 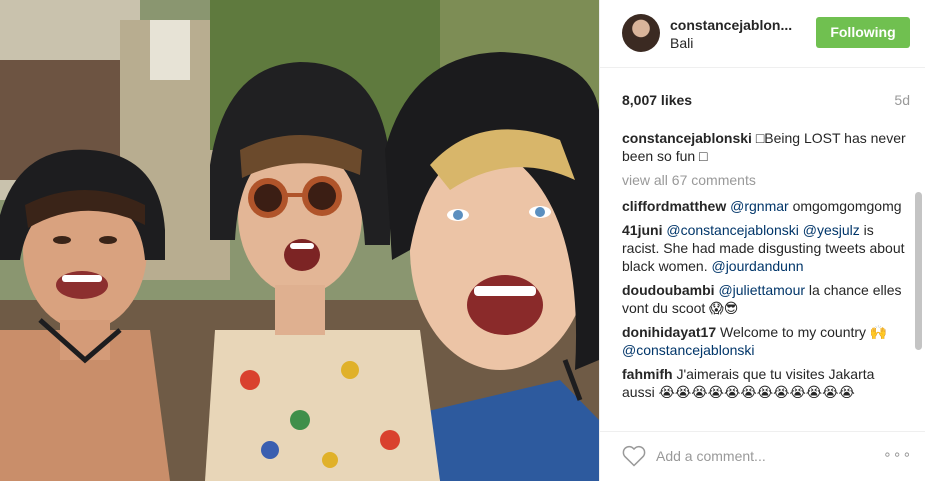 I want to click on mention-link: @juliettamour, so click(x=761, y=290).